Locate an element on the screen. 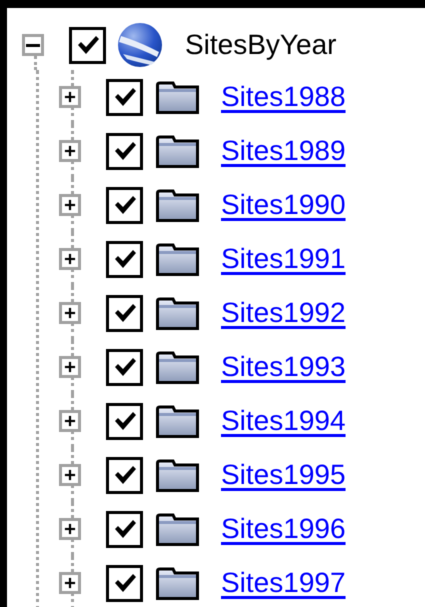 The image size is (425, 607). folder-link: Sites1989 is located at coordinates (283, 151).